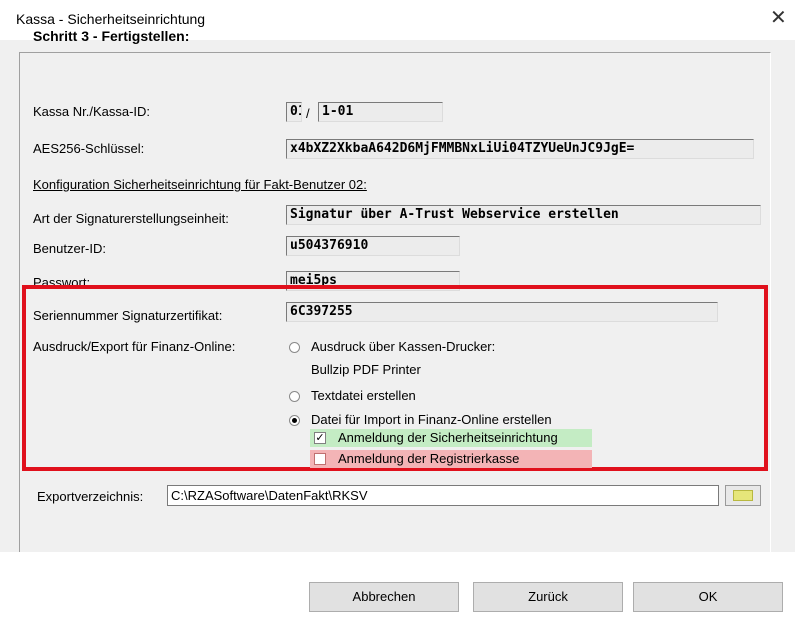 The image size is (795, 639). Describe the element at coordinates (90, 496) in the screenshot. I see `export-dir-label: Exportverzeichnis:` at that location.